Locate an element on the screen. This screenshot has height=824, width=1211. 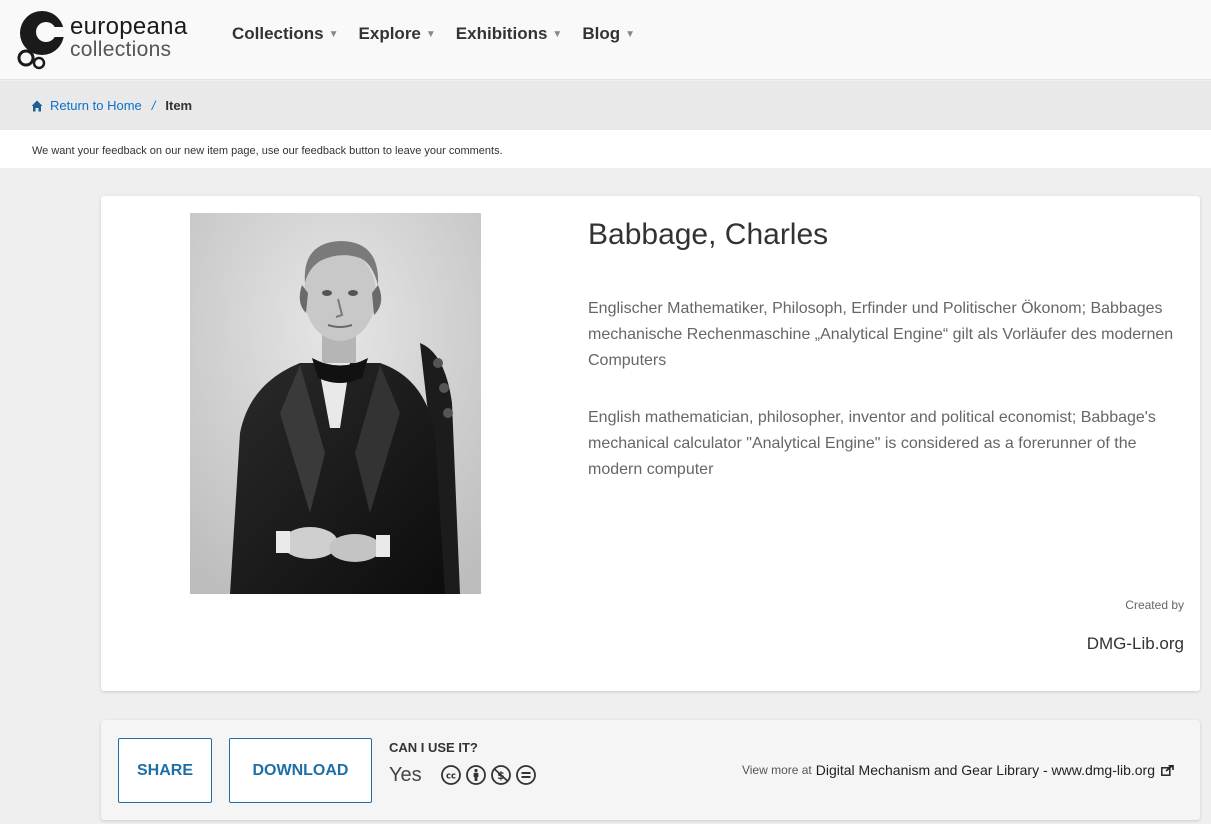
brand-subname: collections is located at coordinates (121, 49).